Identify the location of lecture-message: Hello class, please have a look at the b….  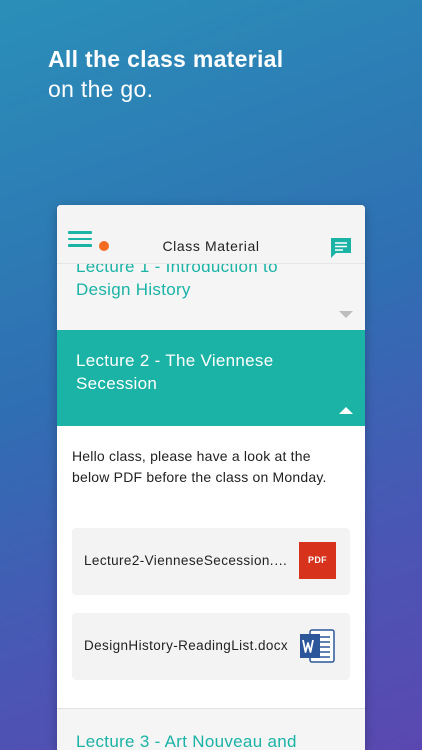
(199, 466).